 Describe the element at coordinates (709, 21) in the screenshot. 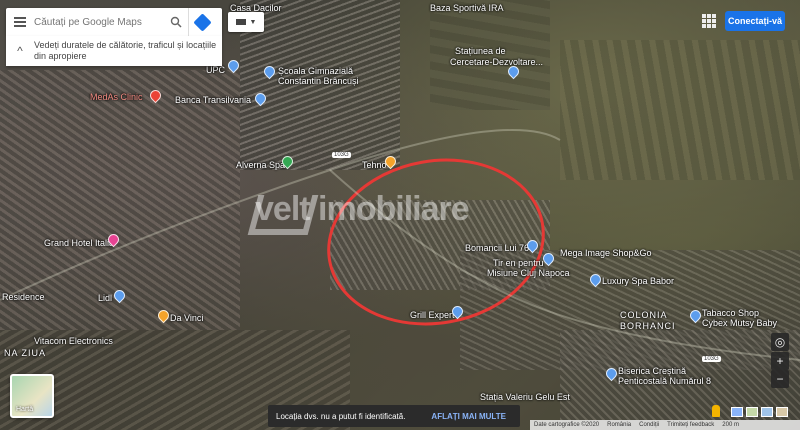

I see `apps-grid-icon` at that location.